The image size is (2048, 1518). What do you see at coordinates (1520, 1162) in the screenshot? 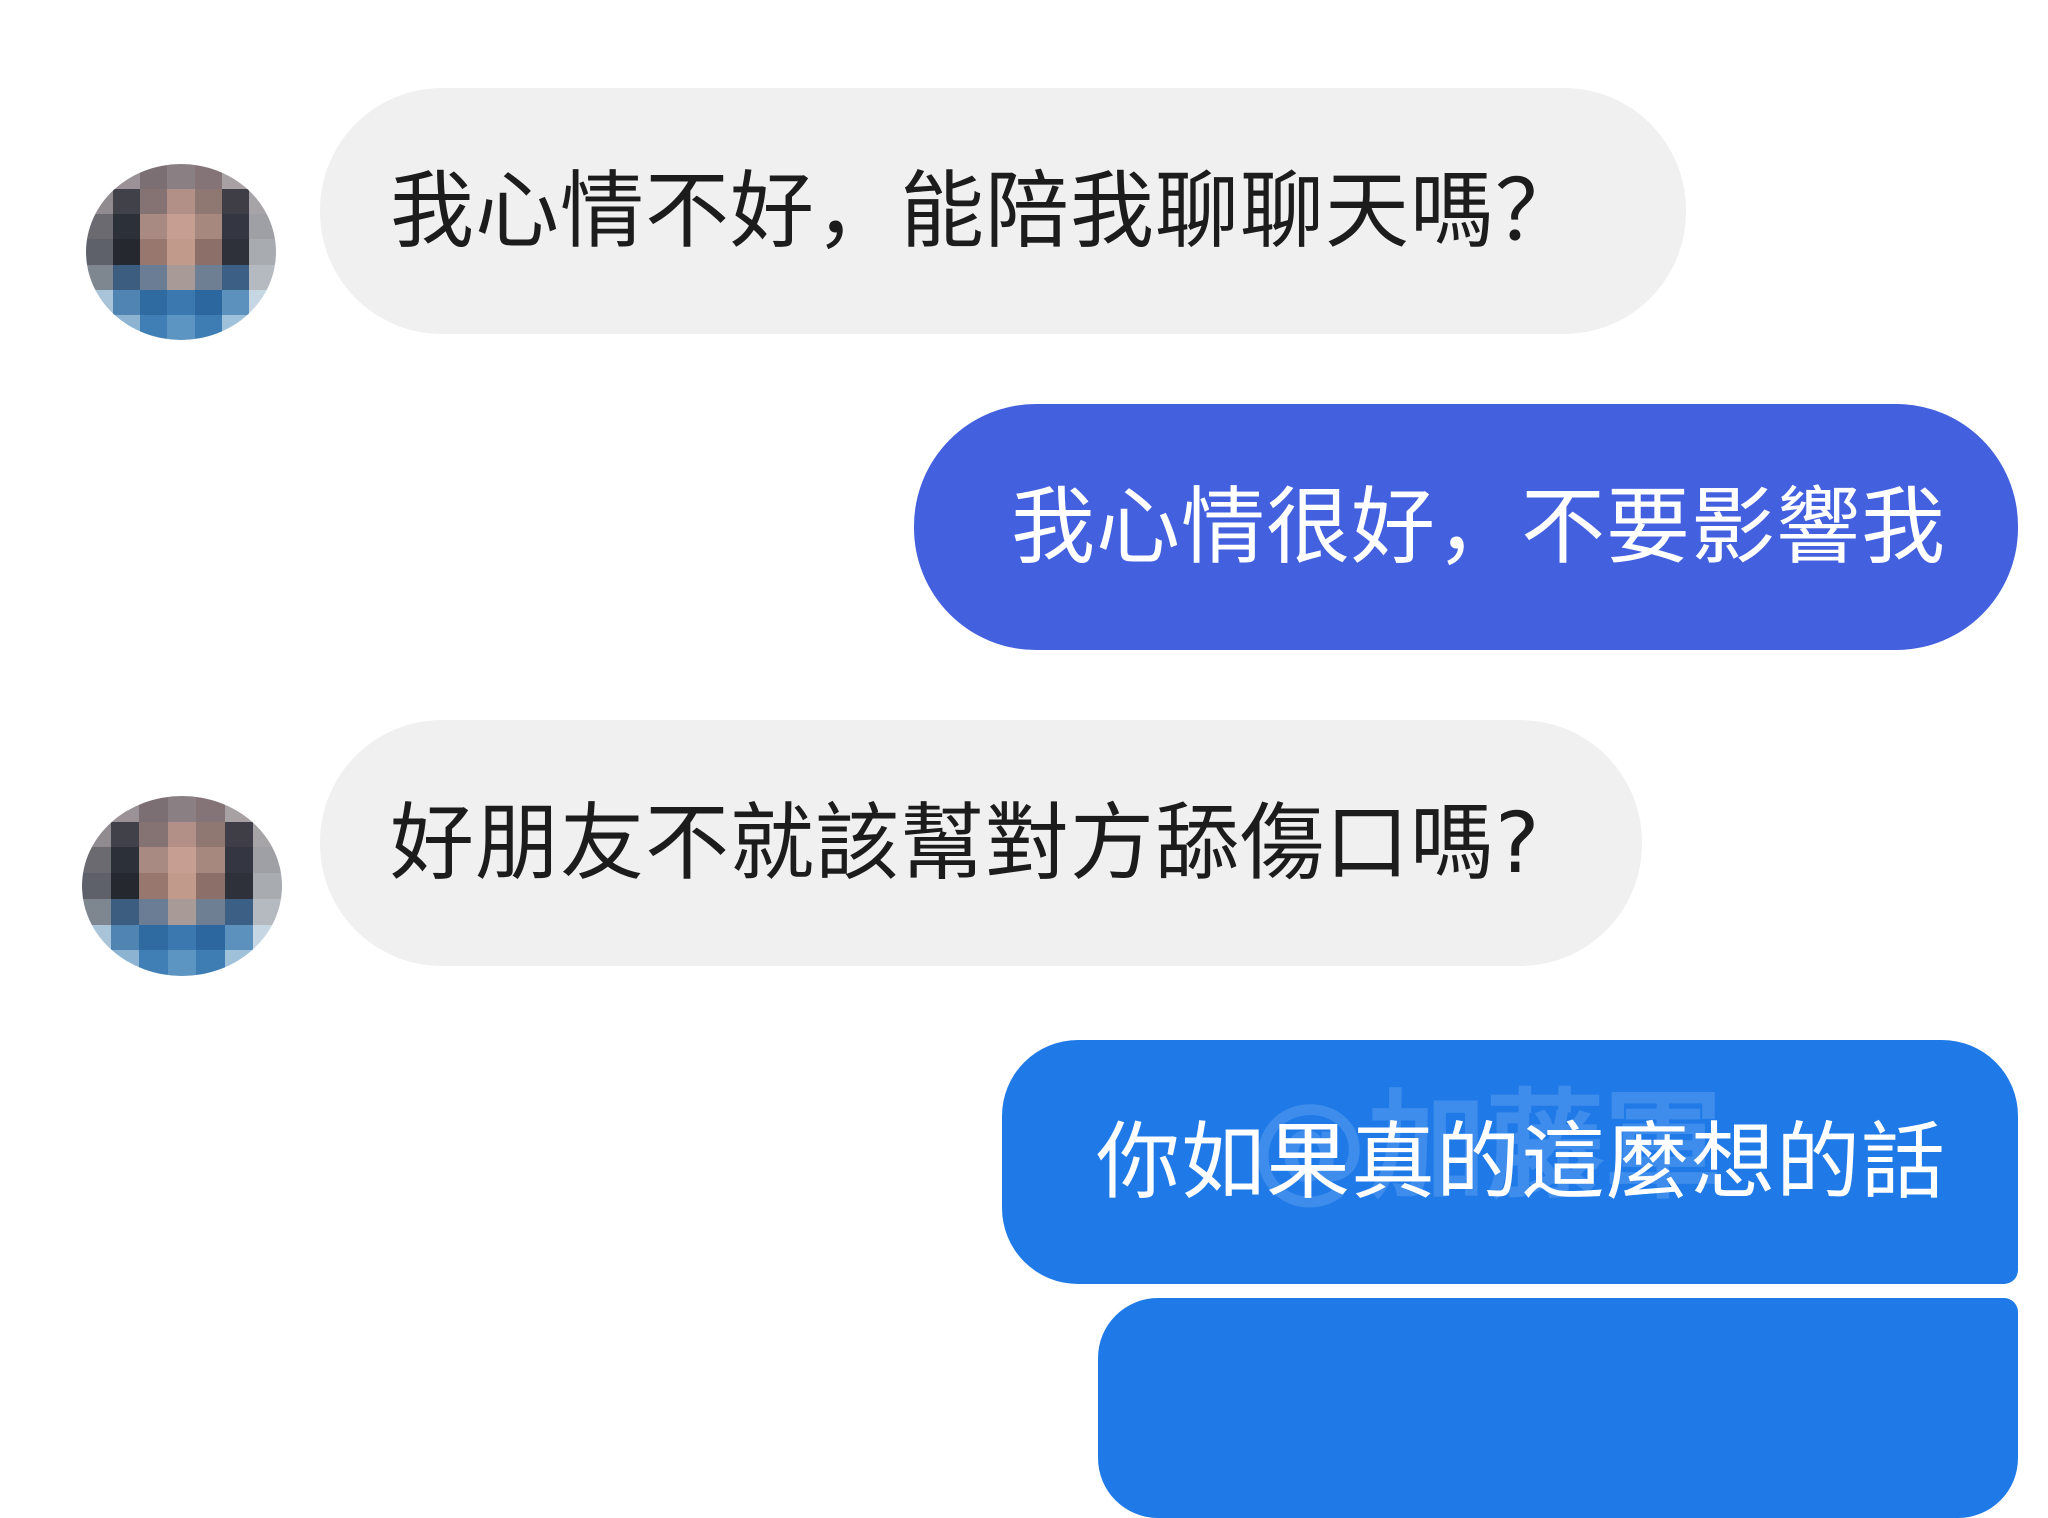
I see `message-text: 你如果真的這麼想的話` at bounding box center [1520, 1162].